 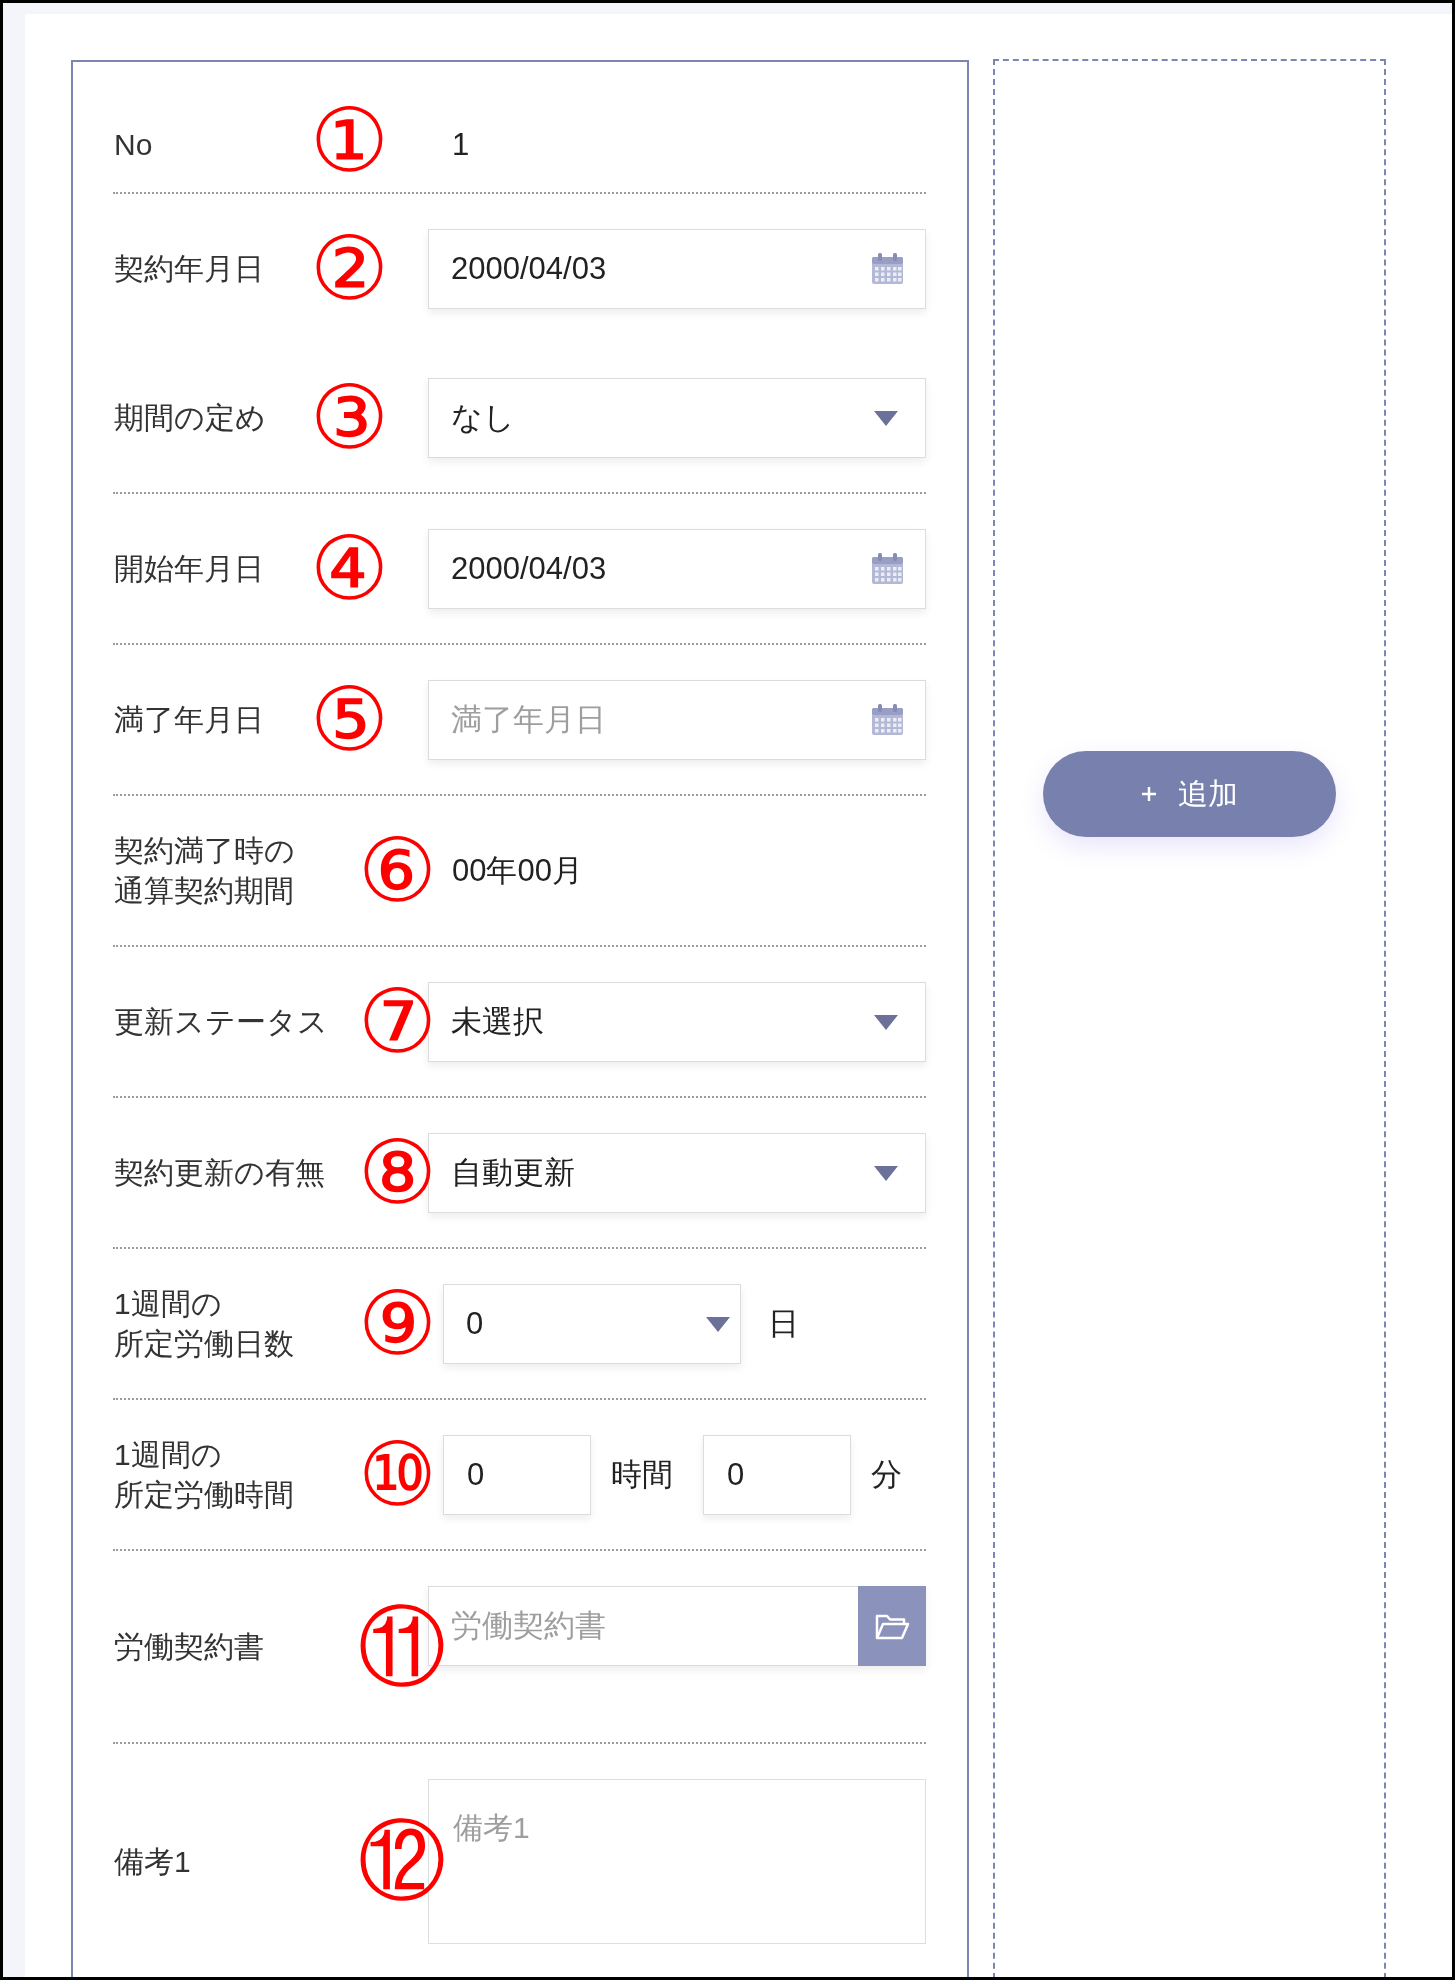 What do you see at coordinates (349, 140) in the screenshot?
I see `annotation-marker: ①` at bounding box center [349, 140].